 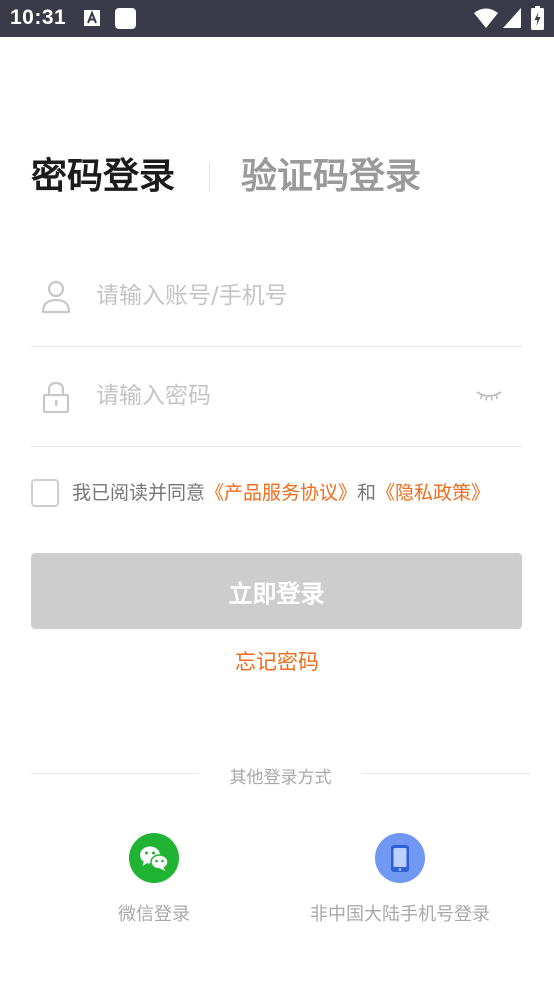 I want to click on login-tabs: 密码登录 验证码登录, so click(x=271, y=178).